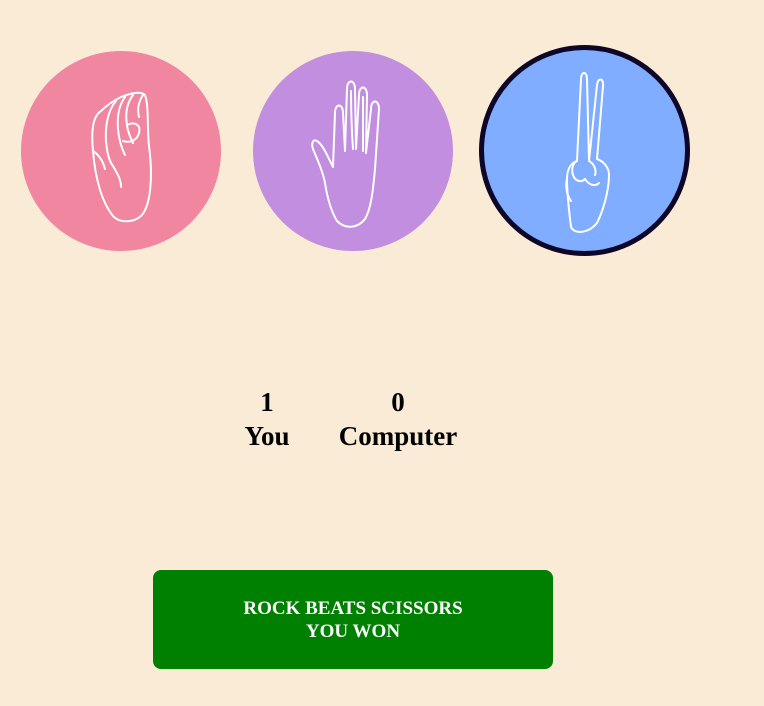  What do you see at coordinates (398, 402) in the screenshot?
I see `computer-score-value: 0` at bounding box center [398, 402].